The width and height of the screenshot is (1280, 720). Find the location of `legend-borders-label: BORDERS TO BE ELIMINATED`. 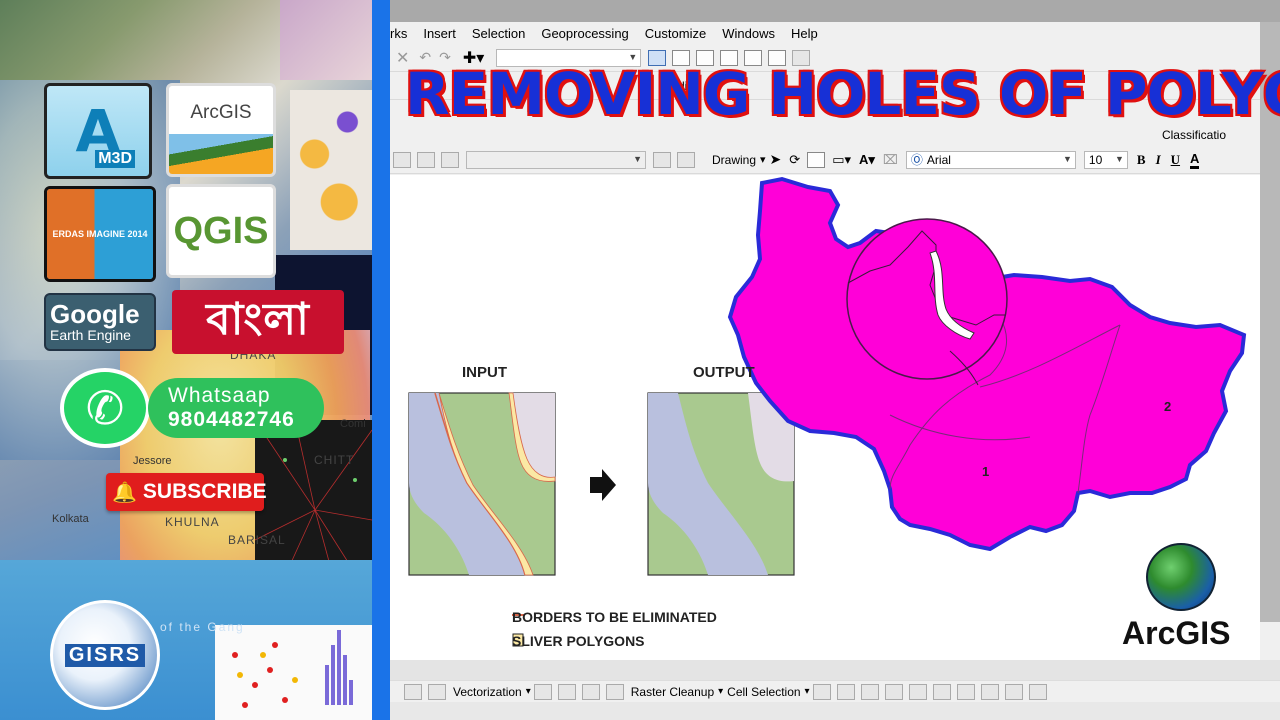

legend-borders-label: BORDERS TO BE ELIMINATED is located at coordinates (614, 617).